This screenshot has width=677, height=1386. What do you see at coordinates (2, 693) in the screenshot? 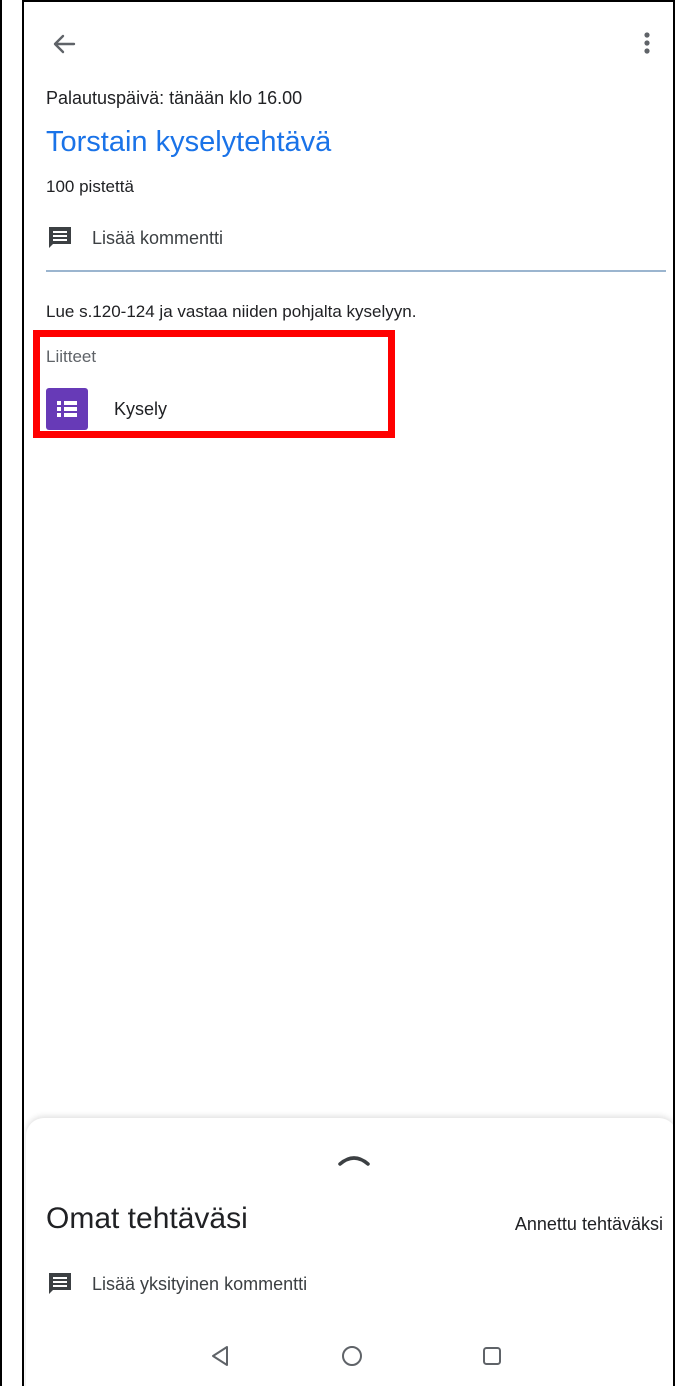
I see `left-border` at bounding box center [2, 693].